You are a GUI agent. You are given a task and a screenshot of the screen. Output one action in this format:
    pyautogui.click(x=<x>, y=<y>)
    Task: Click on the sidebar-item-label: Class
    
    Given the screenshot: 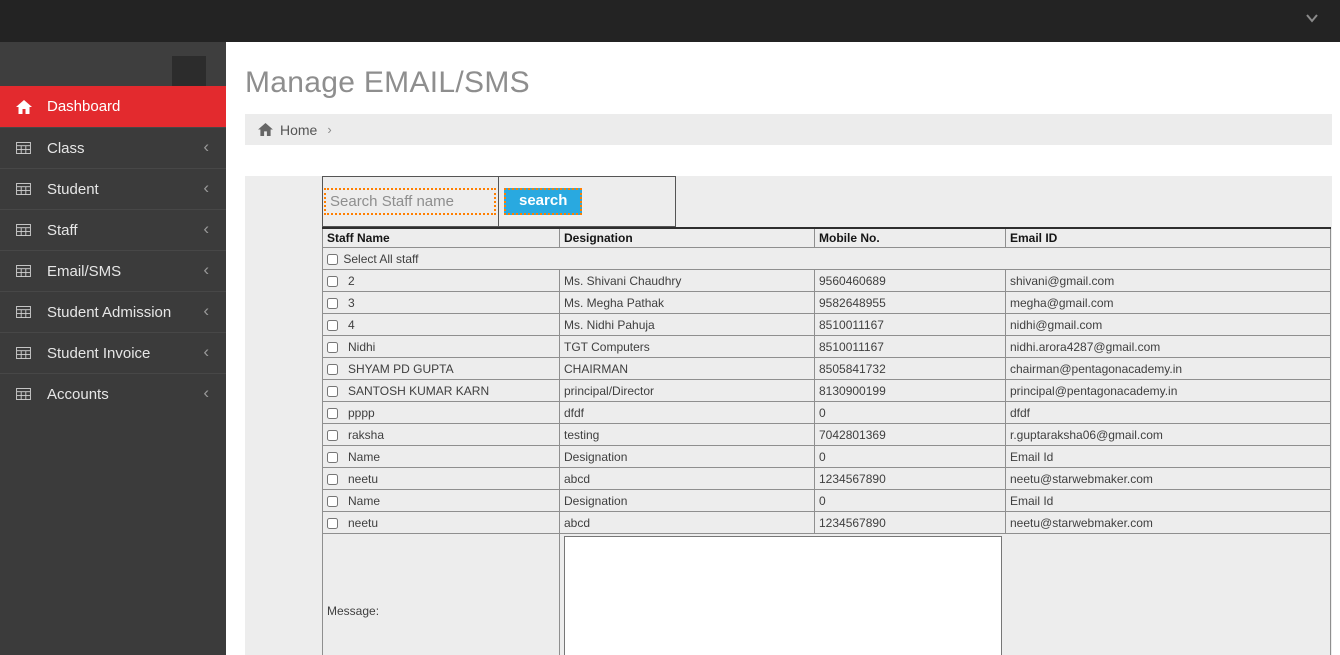 What is the action you would take?
    pyautogui.click(x=66, y=148)
    